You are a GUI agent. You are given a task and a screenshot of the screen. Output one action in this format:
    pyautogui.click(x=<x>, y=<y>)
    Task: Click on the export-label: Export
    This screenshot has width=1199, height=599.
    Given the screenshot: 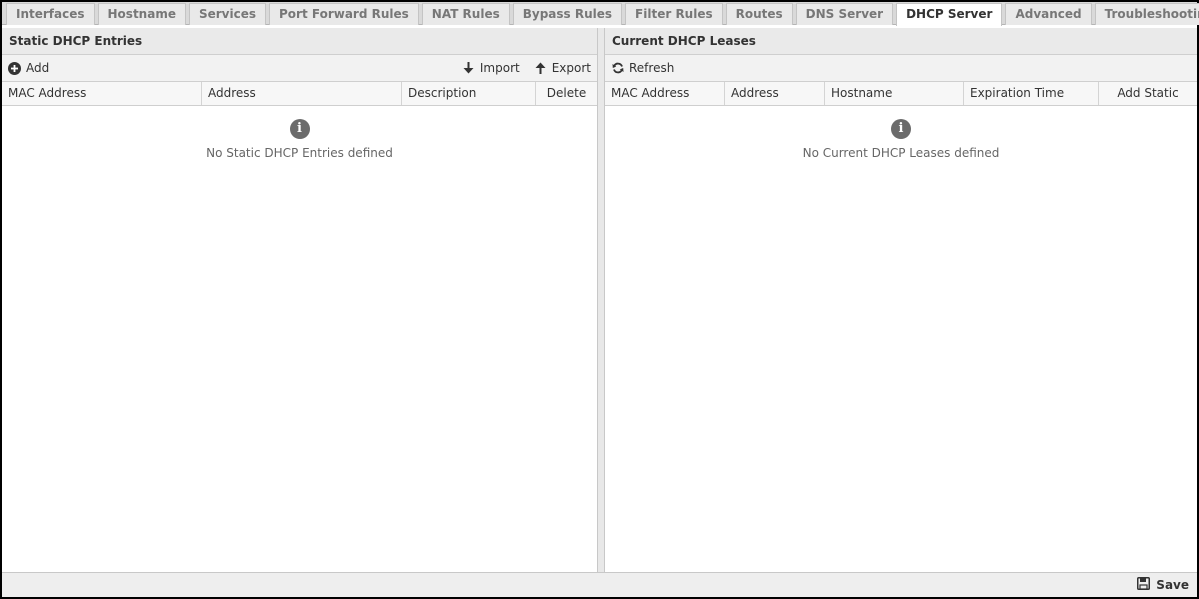 What is the action you would take?
    pyautogui.click(x=571, y=68)
    